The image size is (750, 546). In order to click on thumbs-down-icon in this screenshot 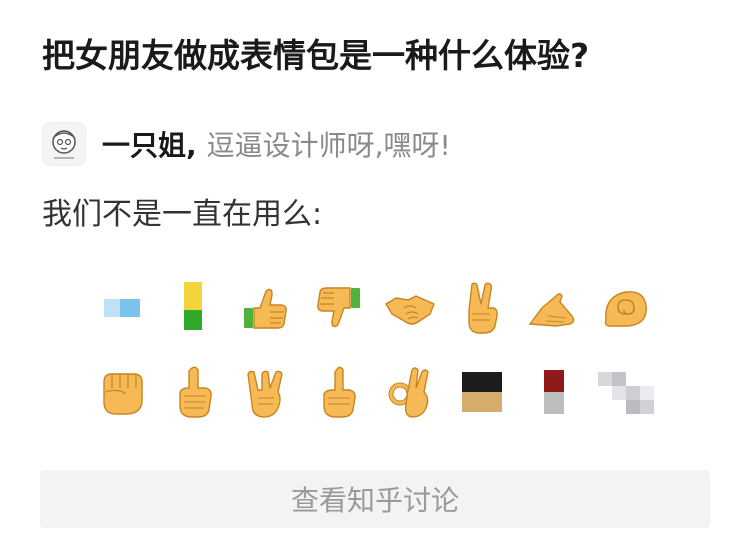, I will do `click(338, 308)`.